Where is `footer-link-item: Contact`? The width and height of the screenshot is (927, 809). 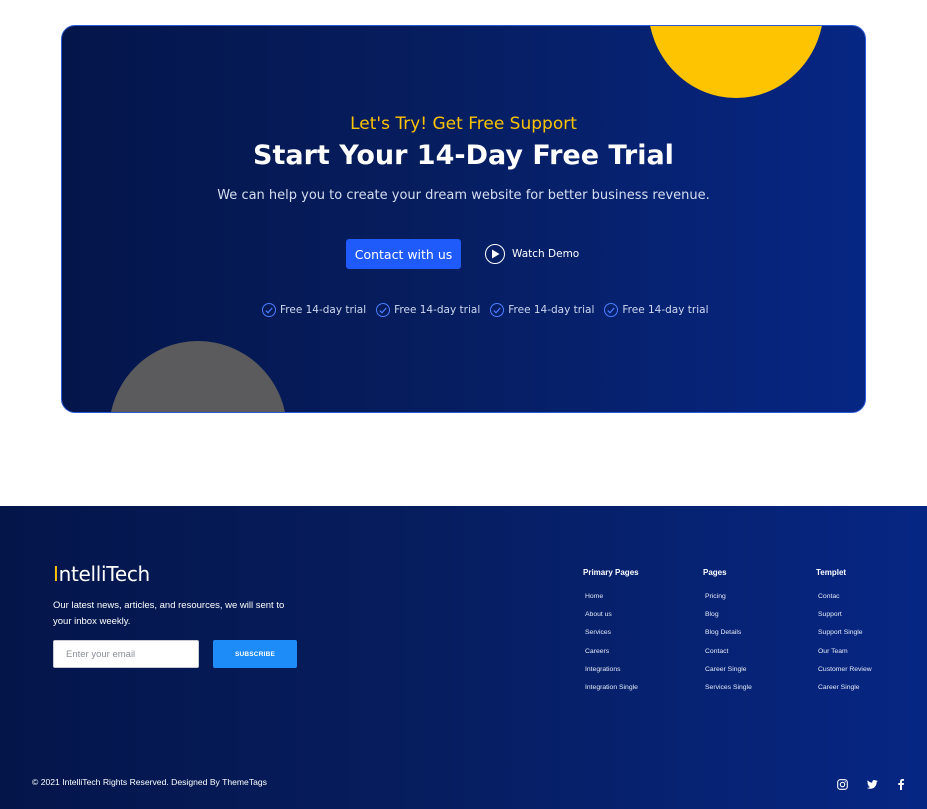
footer-link-item: Contact is located at coordinates (727, 655).